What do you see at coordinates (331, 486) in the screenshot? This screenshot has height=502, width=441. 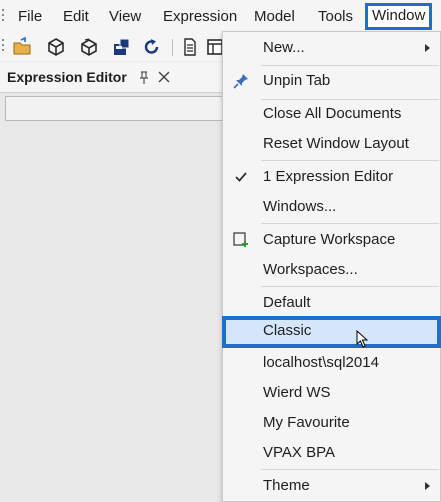 I see `menu-item-theme: Theme` at bounding box center [331, 486].